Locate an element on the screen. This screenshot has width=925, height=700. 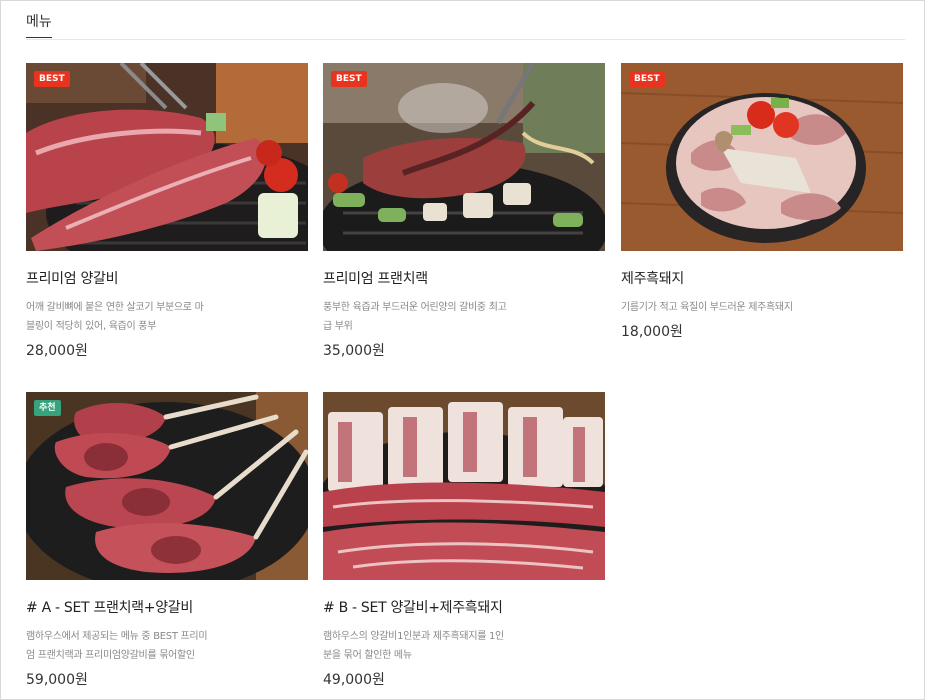
section-header: 메뉴 is located at coordinates (465, 24).